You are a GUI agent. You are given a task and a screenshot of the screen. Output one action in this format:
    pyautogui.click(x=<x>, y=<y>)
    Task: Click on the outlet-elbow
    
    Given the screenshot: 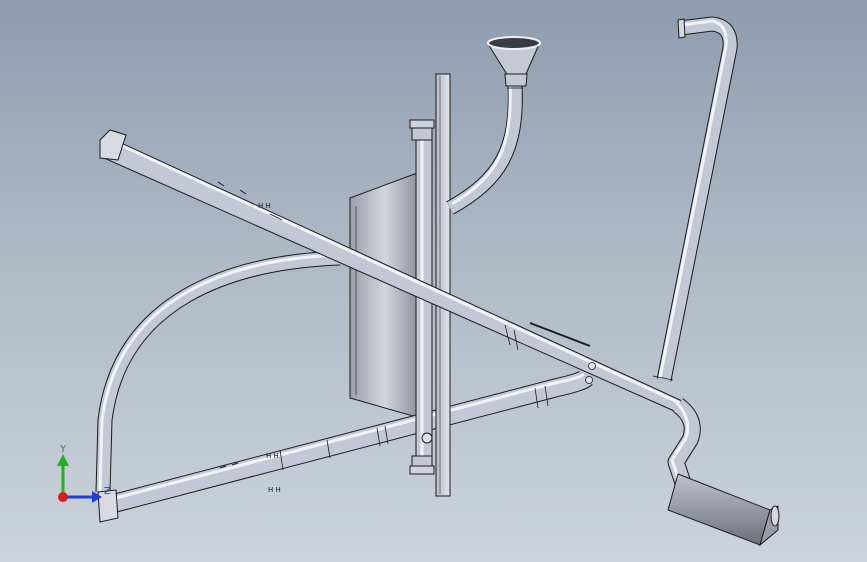 What is the action you would take?
    pyautogui.click(x=684, y=443)
    